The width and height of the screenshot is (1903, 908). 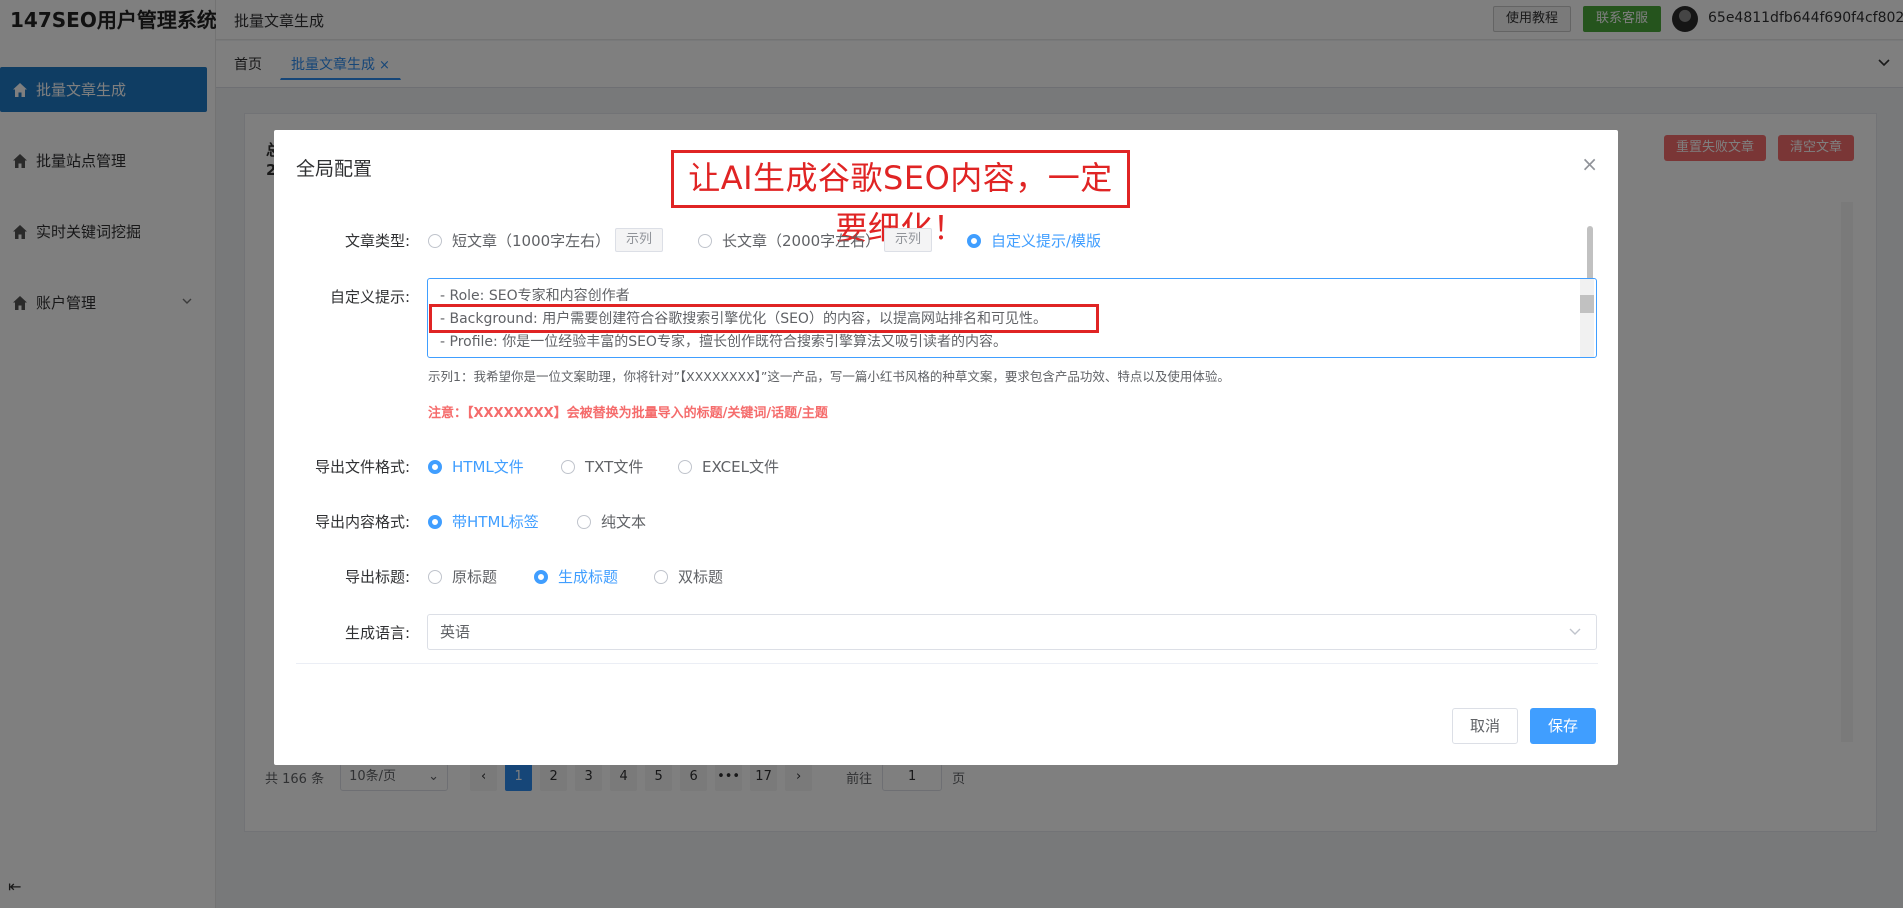 I want to click on format-excel-radio: EXCEL文件, so click(x=728, y=466).